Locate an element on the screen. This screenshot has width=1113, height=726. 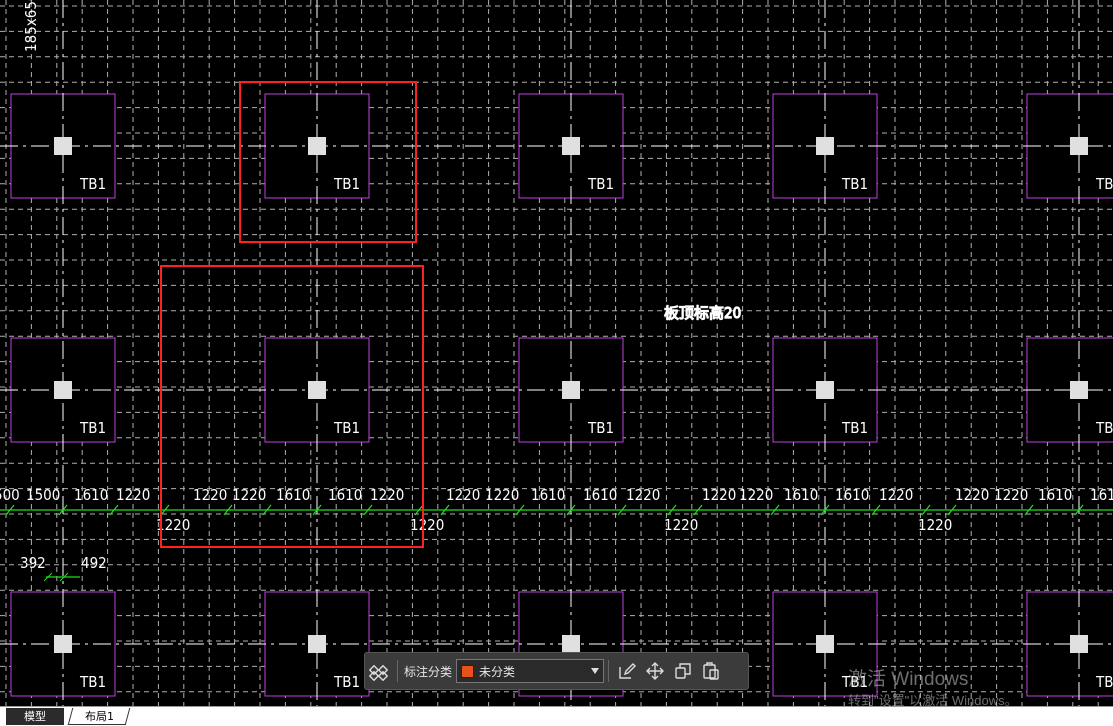
copy-icon is located at coordinates (683, 671).